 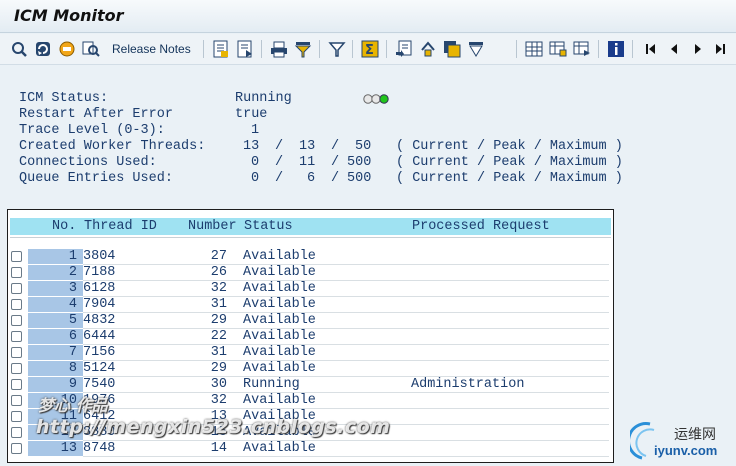 What do you see at coordinates (69, 15) in the screenshot?
I see `page-title: ICM Monitor` at bounding box center [69, 15].